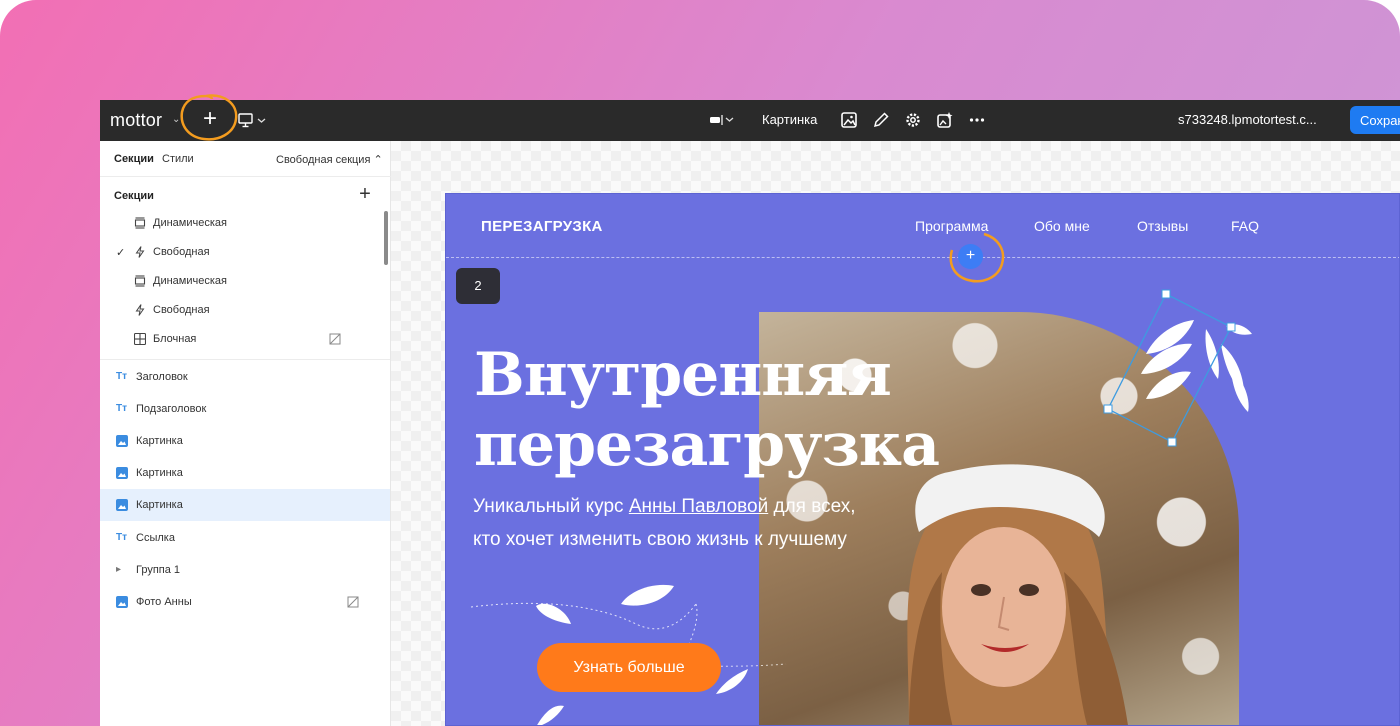 This screenshot has width=1400, height=726. Describe the element at coordinates (951, 226) in the screenshot. I see `nav-link-program: Программа` at that location.